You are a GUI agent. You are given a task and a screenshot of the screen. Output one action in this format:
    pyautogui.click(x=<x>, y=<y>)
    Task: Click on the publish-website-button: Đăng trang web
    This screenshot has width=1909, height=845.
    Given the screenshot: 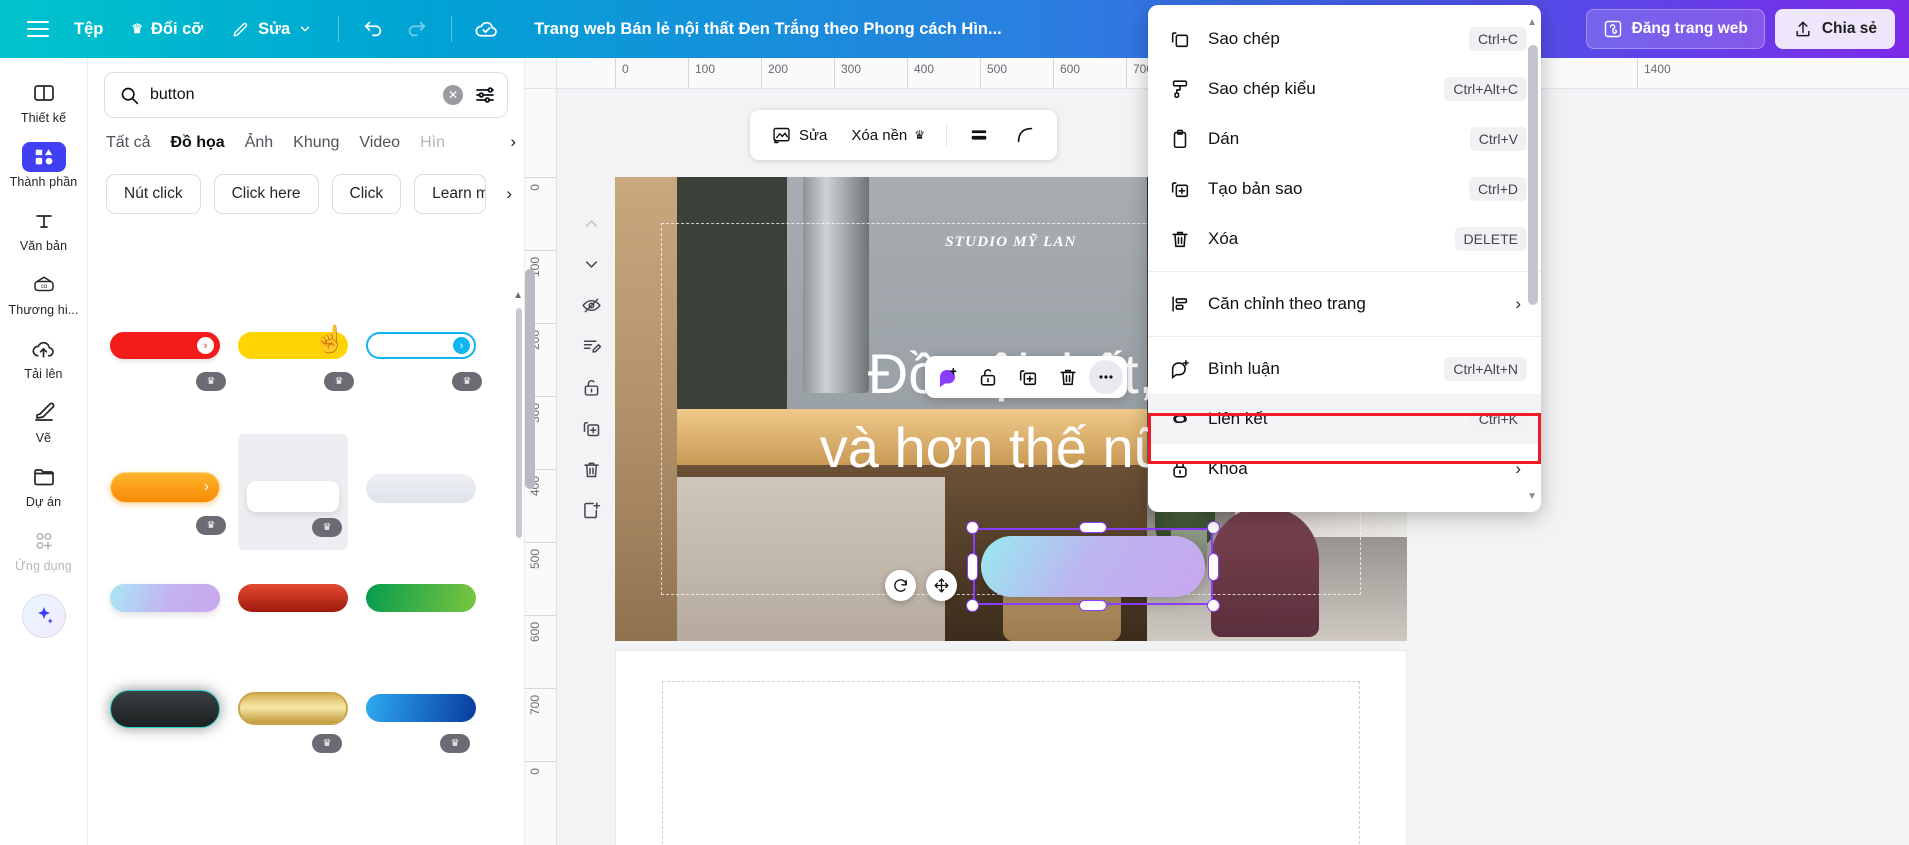 What is the action you would take?
    pyautogui.click(x=1675, y=29)
    